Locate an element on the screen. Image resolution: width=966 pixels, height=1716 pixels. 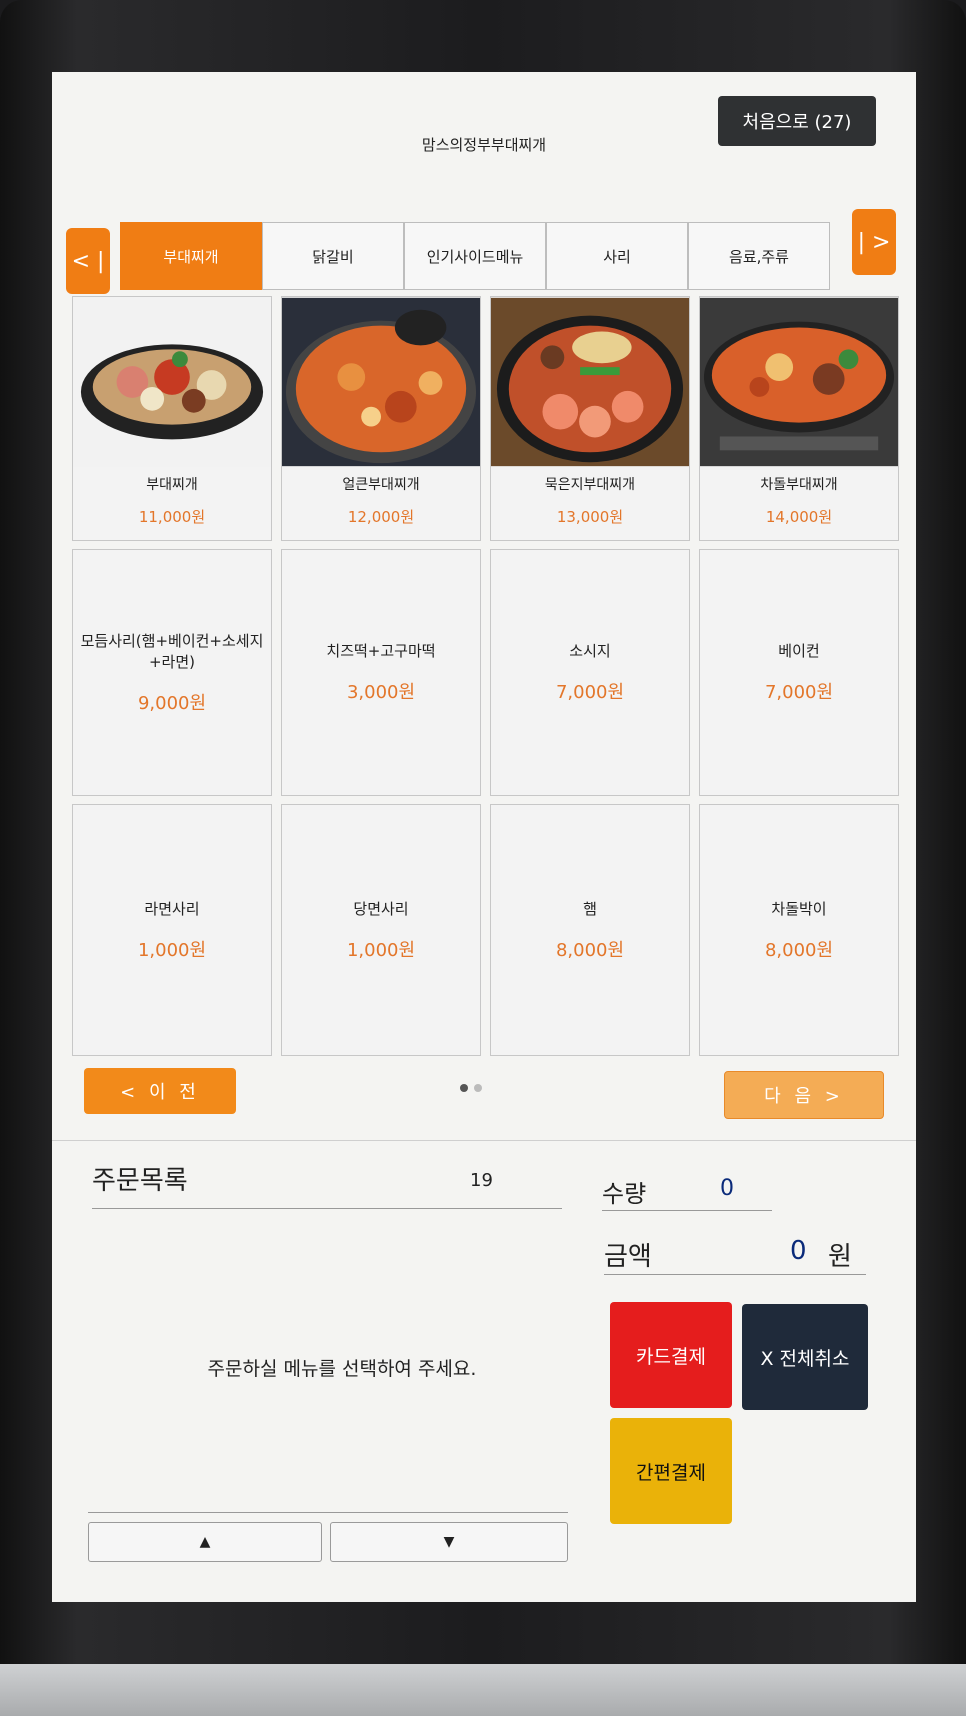
quantity-value: 0 is located at coordinates (727, 1188).